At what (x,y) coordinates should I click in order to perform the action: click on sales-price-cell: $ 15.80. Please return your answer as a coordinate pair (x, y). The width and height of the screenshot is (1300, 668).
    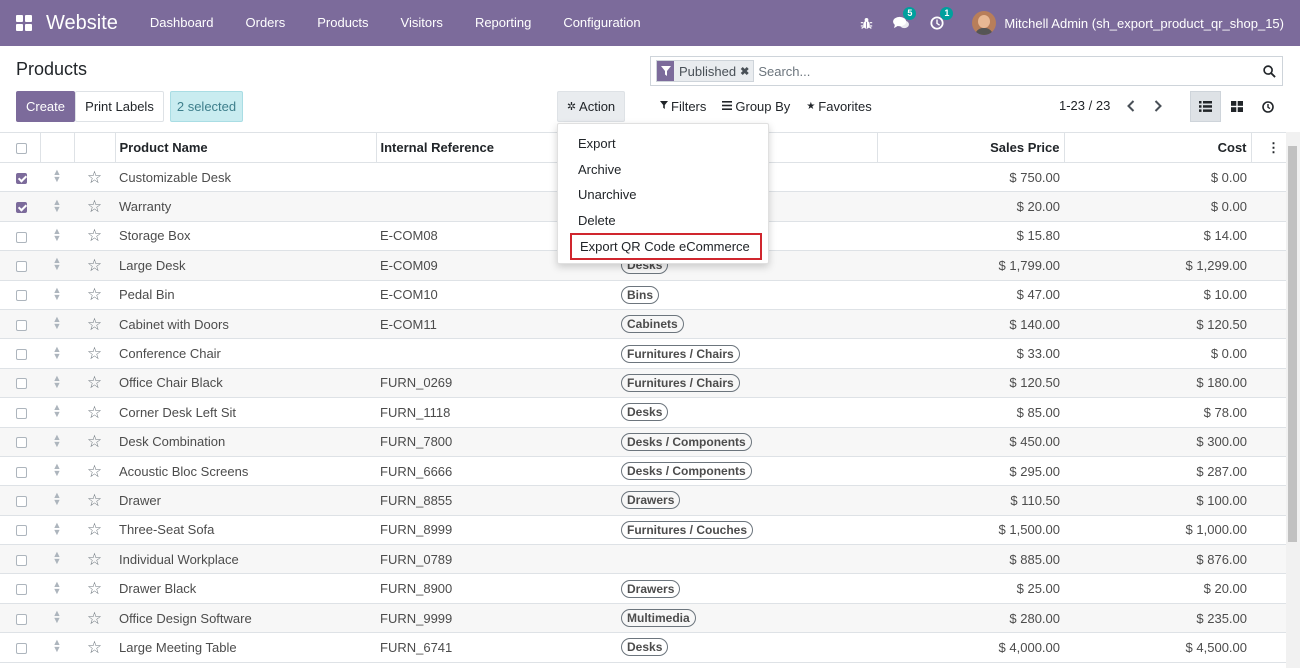
    Looking at the image, I should click on (970, 236).